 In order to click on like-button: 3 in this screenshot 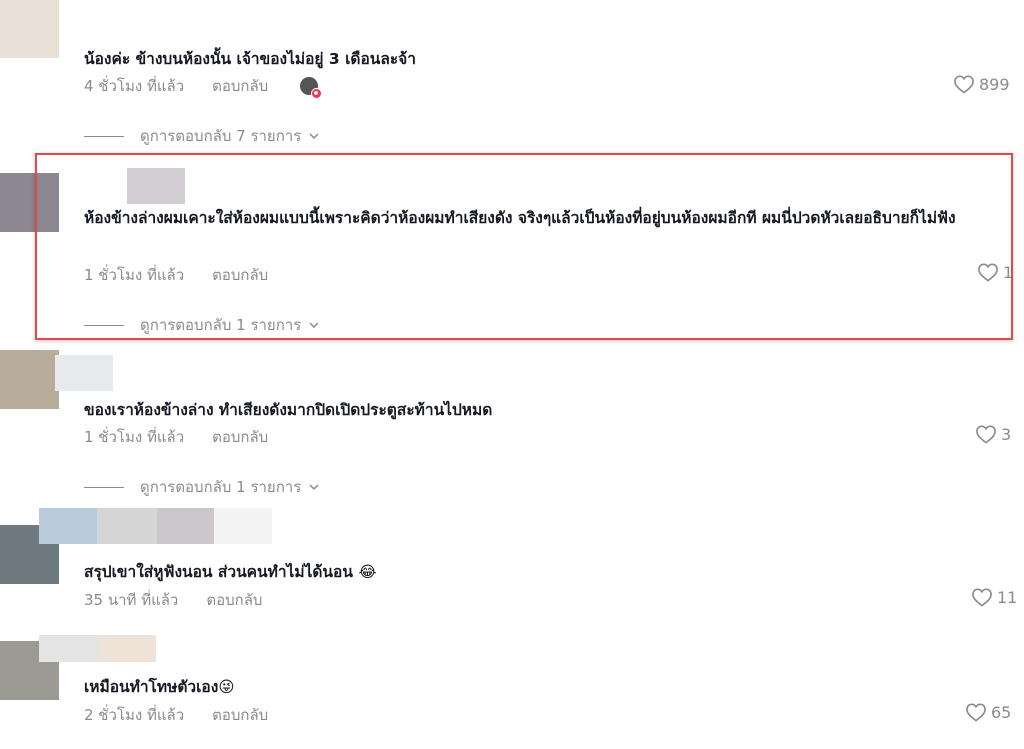, I will do `click(993, 434)`.